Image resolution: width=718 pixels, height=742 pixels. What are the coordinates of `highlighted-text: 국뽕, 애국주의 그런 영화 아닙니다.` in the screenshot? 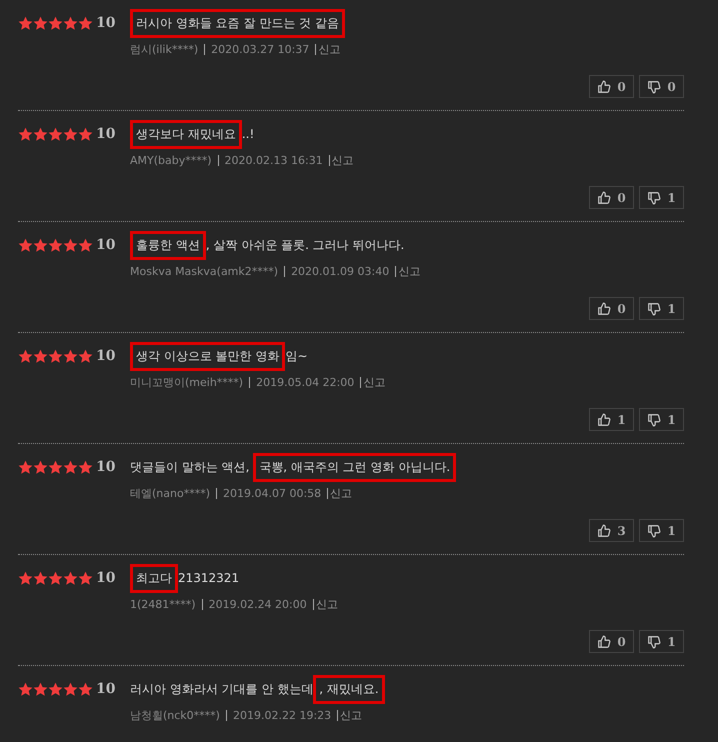 It's located at (354, 467).